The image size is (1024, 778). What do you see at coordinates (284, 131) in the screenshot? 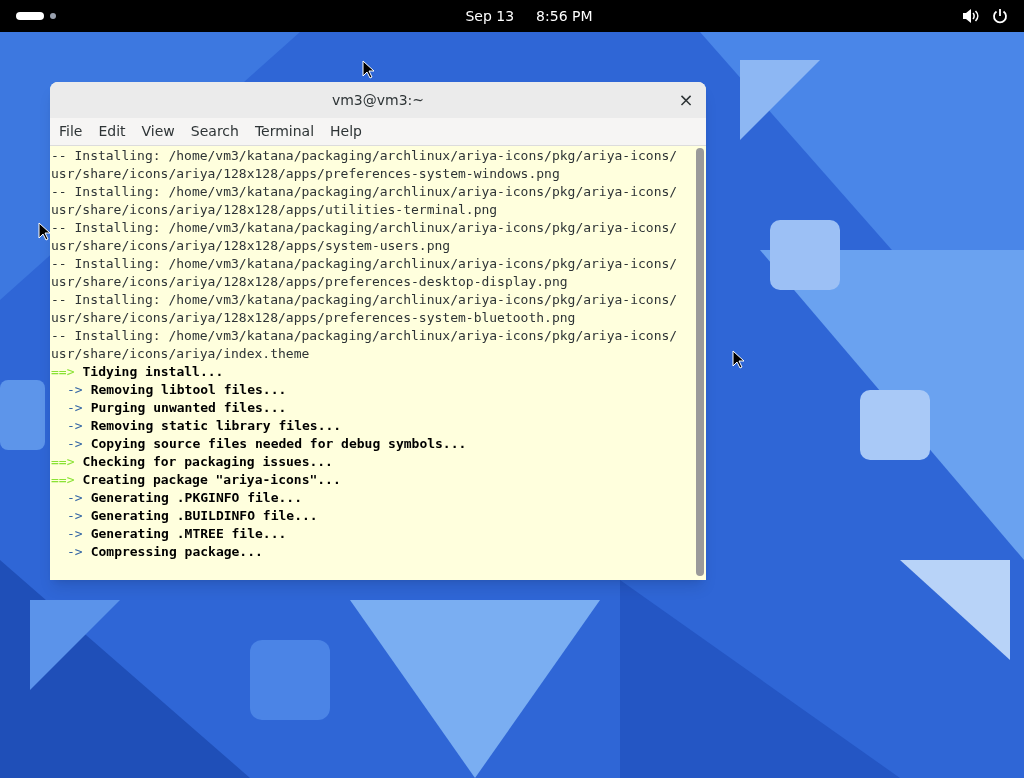
I see `menu-item: Terminal` at bounding box center [284, 131].